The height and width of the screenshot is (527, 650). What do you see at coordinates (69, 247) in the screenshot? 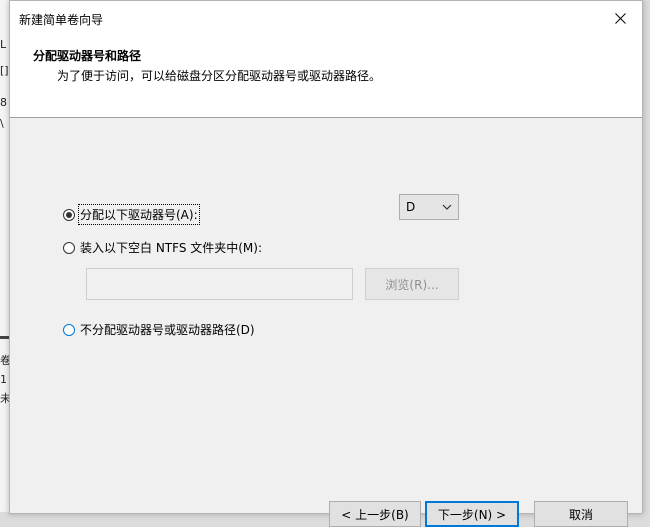
I see `mount-ntfs-folder-radio` at bounding box center [69, 247].